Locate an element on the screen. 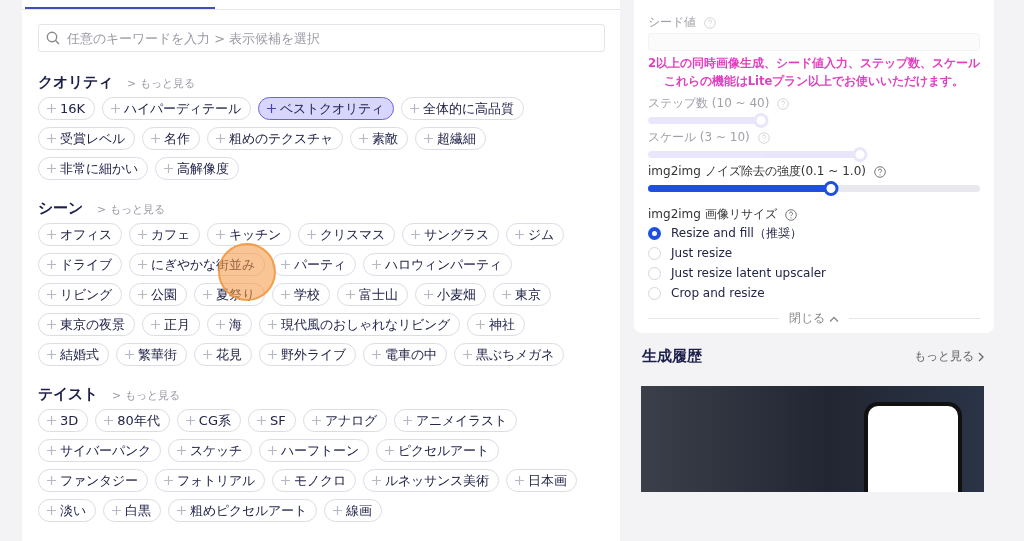  touch-indicator is located at coordinates (247, 272).